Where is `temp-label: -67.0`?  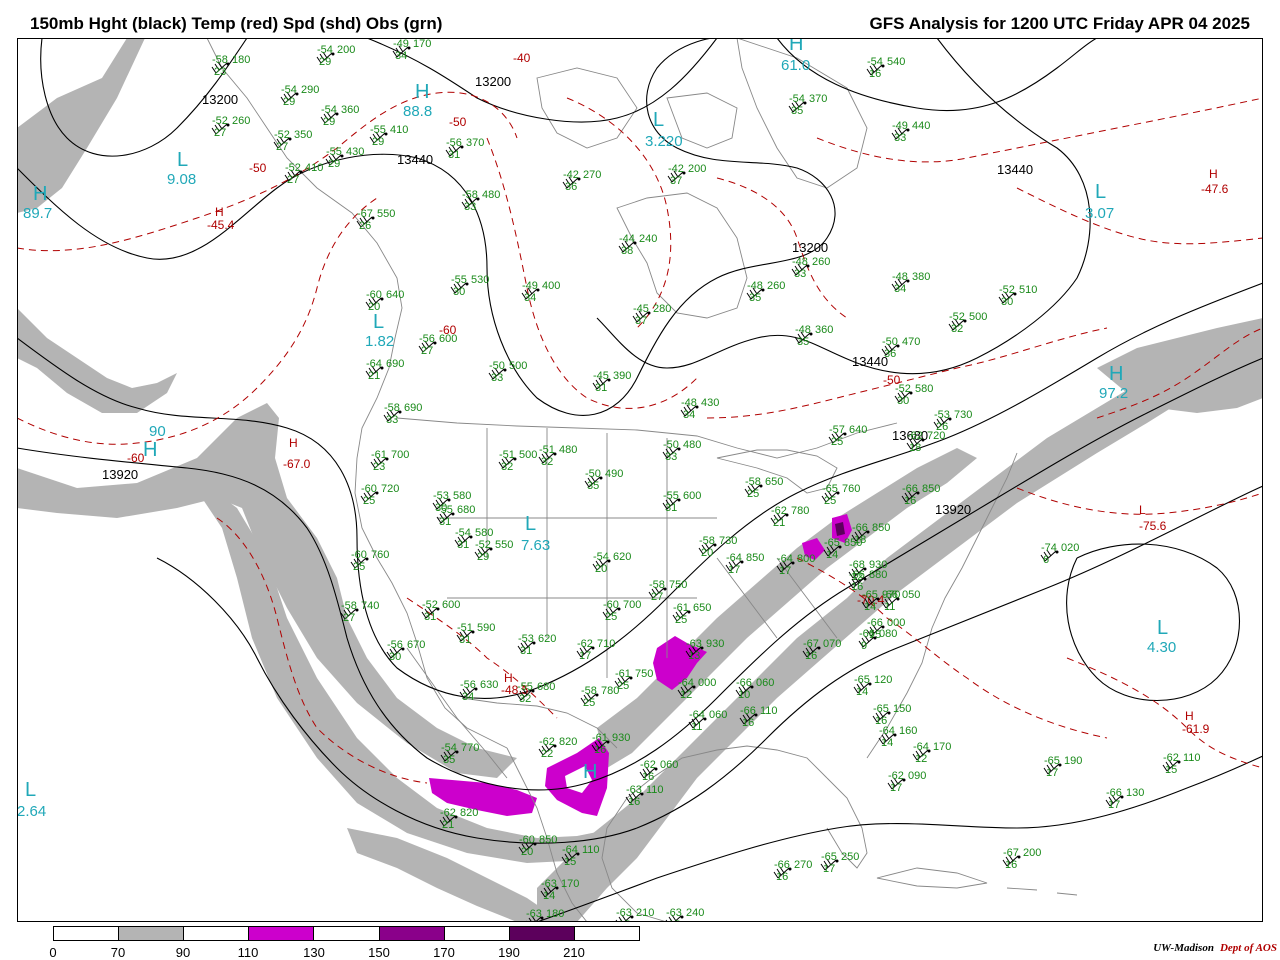
temp-label: -67.0 is located at coordinates (297, 464).